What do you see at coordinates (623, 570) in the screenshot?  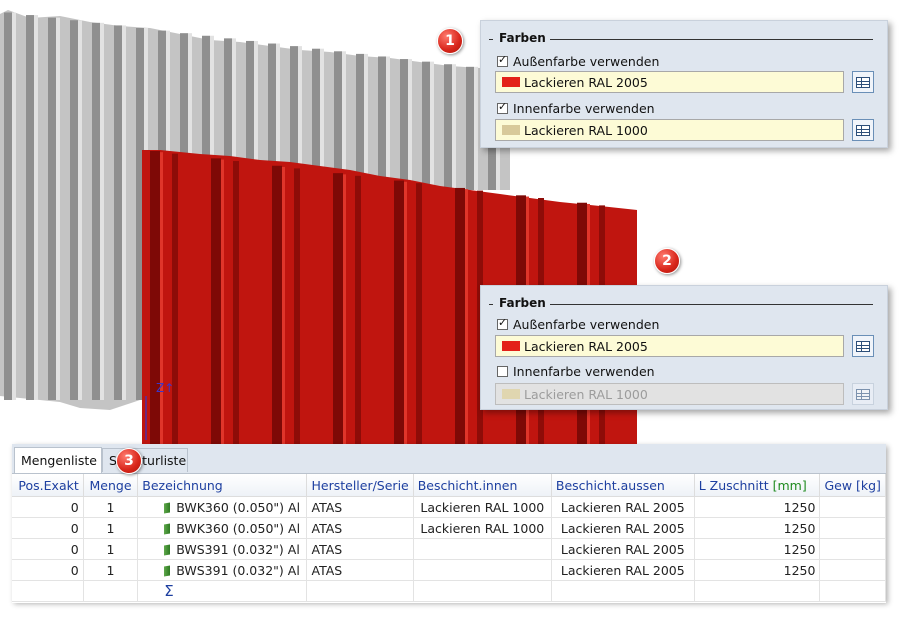 I see `cell-beschicht-aussen: Lackieren RAL 2005` at bounding box center [623, 570].